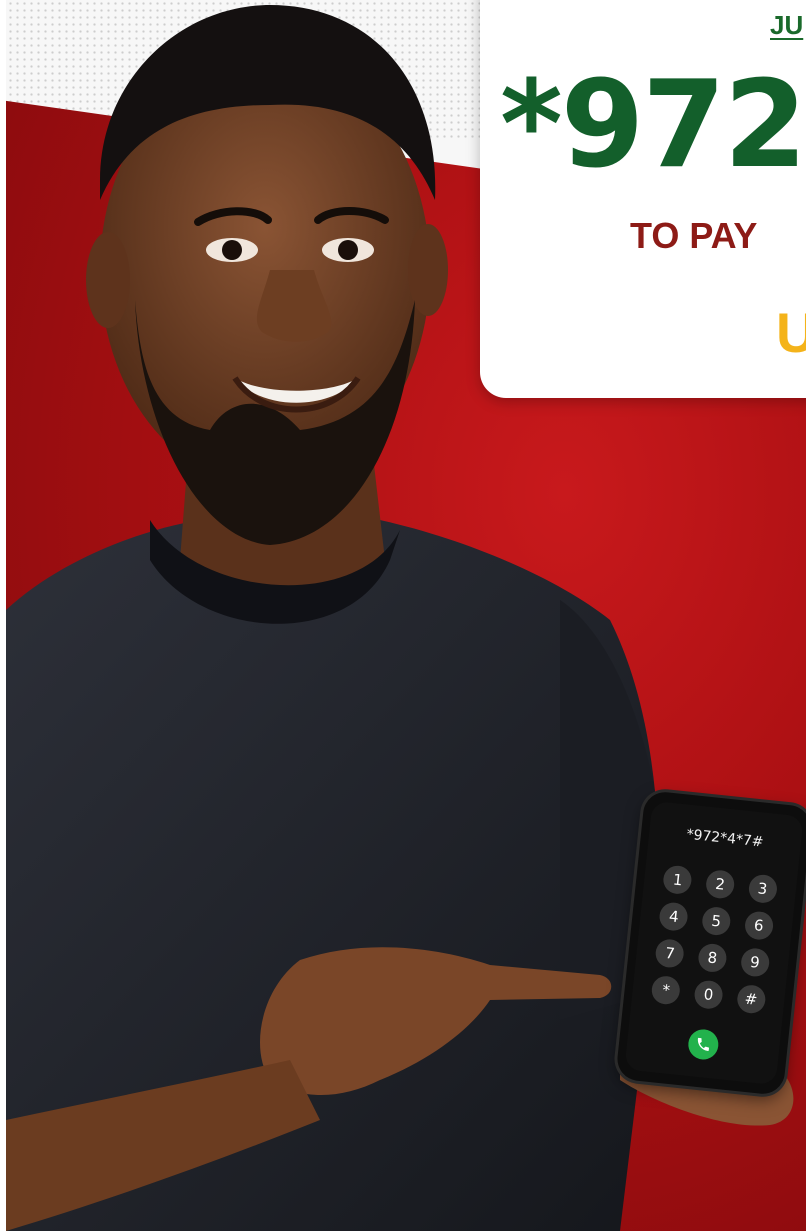  What do you see at coordinates (759, 925) in the screenshot?
I see `key-6: 6` at bounding box center [759, 925].